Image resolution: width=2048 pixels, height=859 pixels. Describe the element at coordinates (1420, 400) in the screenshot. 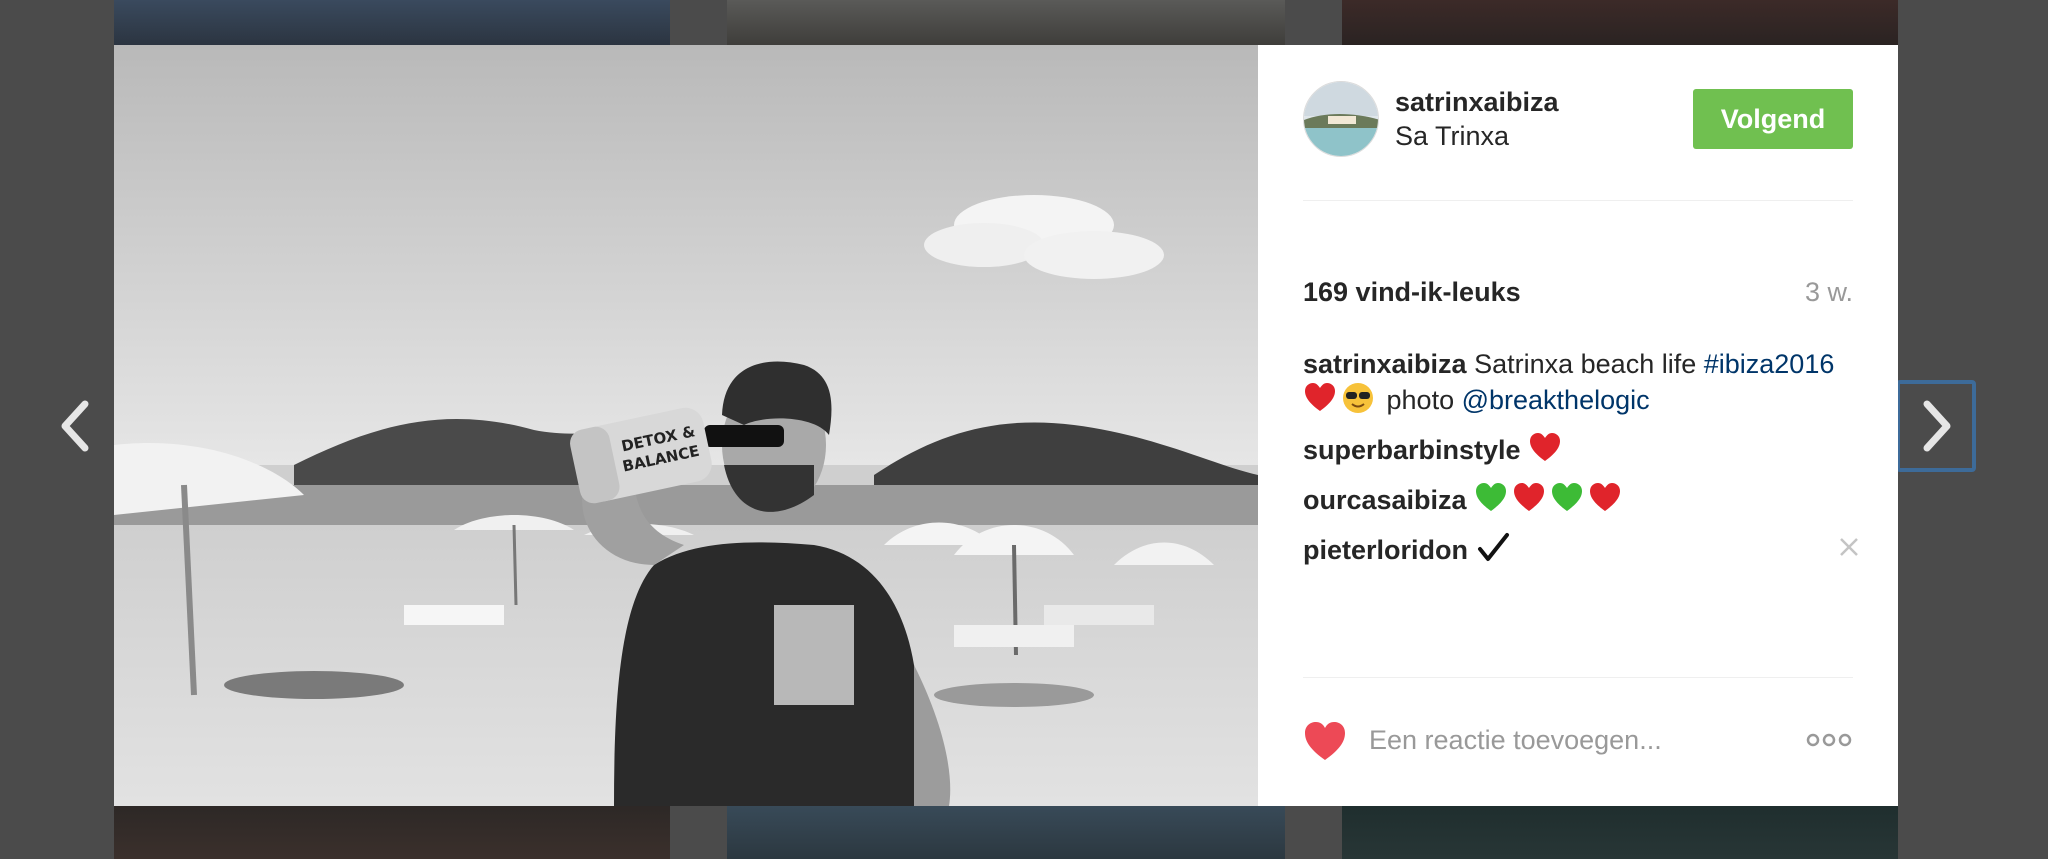

I see `caption-text-2: photo` at that location.